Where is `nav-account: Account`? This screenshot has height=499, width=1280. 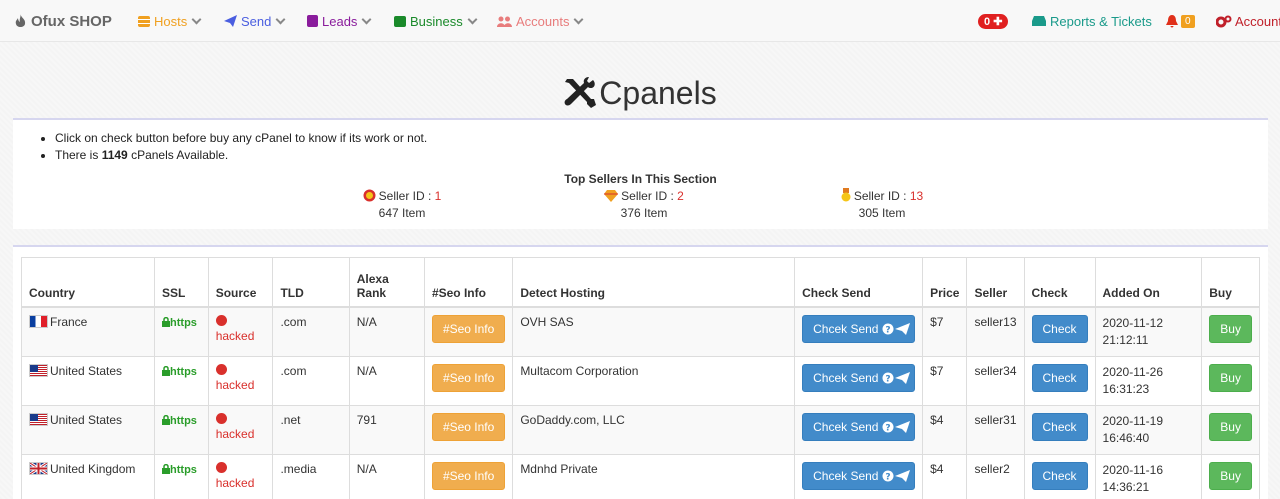 nav-account: Account is located at coordinates (1248, 21).